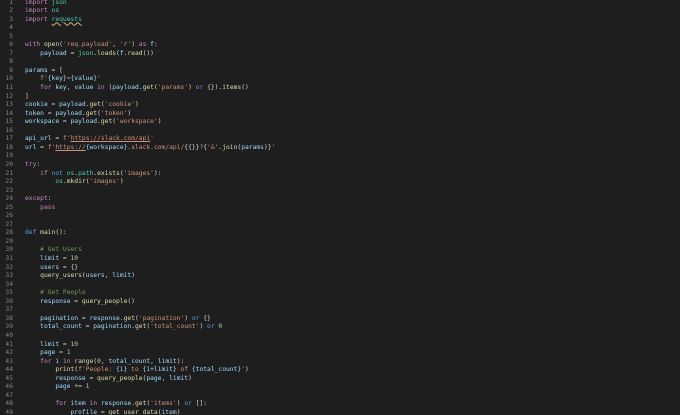 This screenshot has width=680, height=415. Describe the element at coordinates (38, 19) in the screenshot. I see `code-token: import` at that location.